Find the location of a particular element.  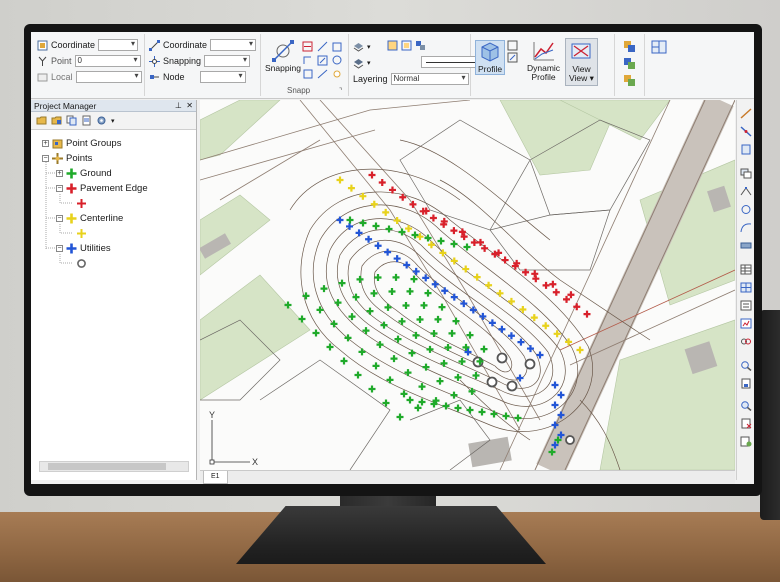

view-mode-buttons is located at coordinates (406, 45).